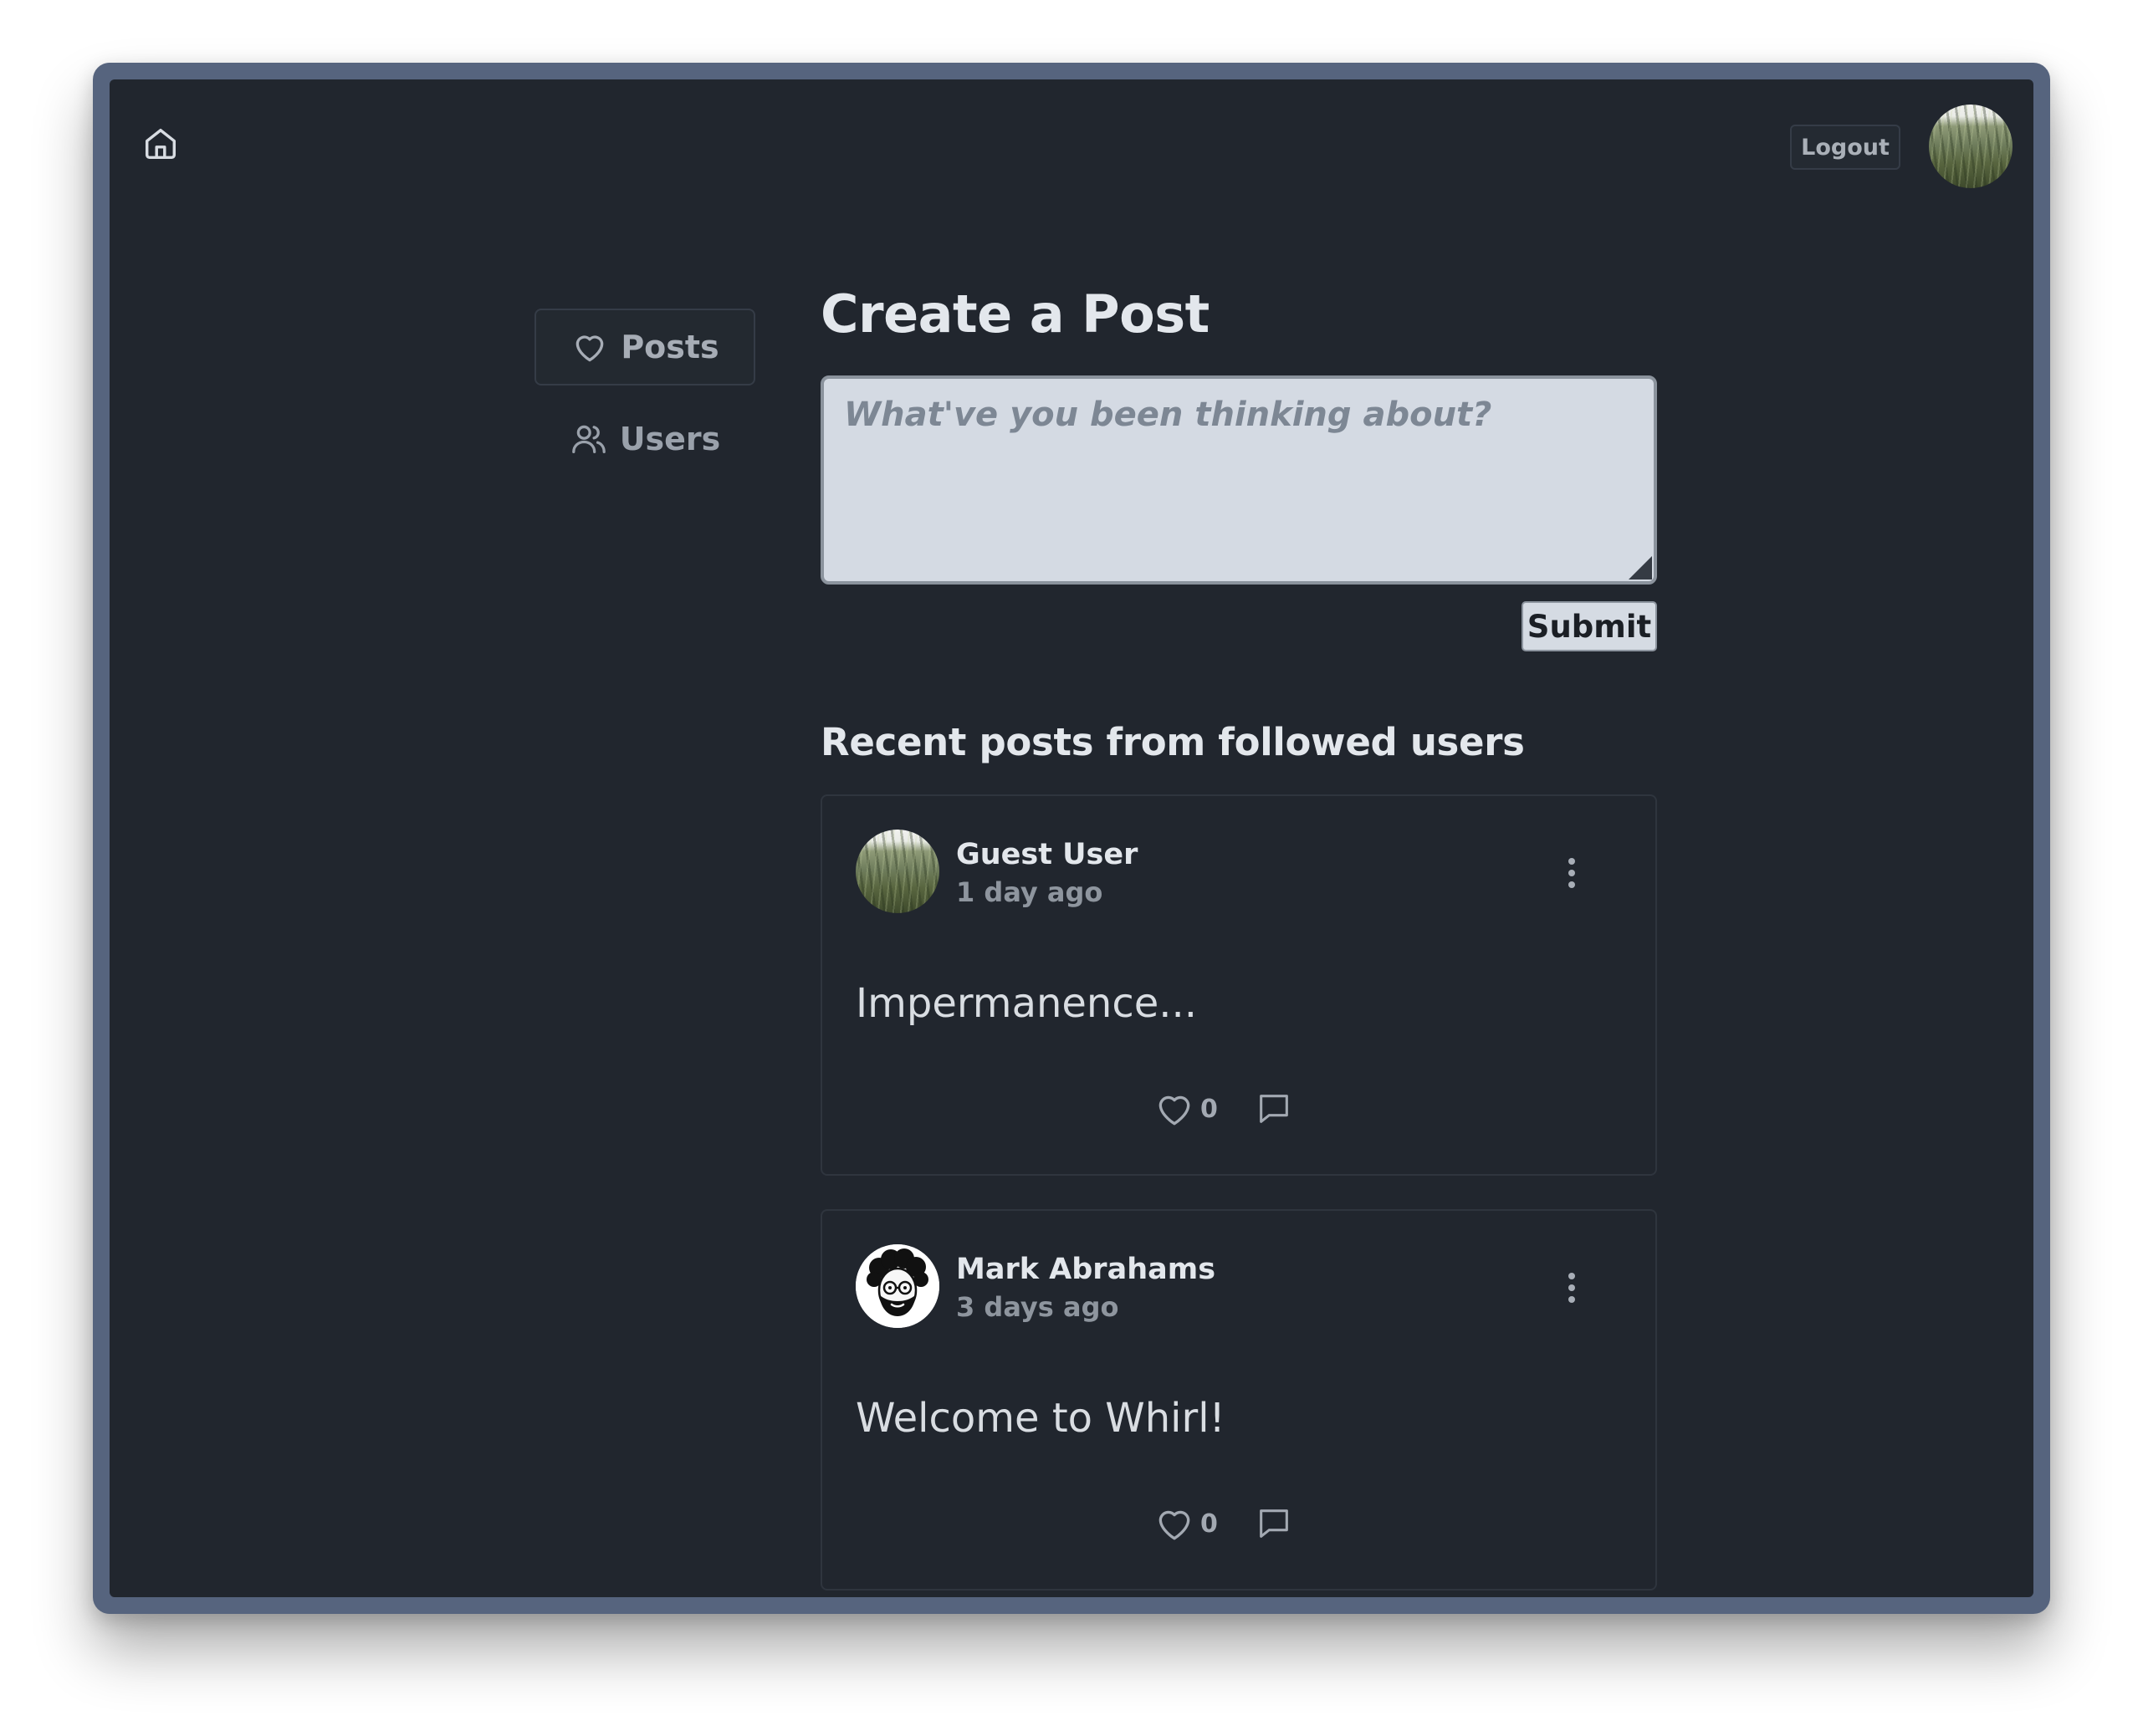 The height and width of the screenshot is (1736, 2143). Describe the element at coordinates (589, 439) in the screenshot. I see `users-icon` at that location.